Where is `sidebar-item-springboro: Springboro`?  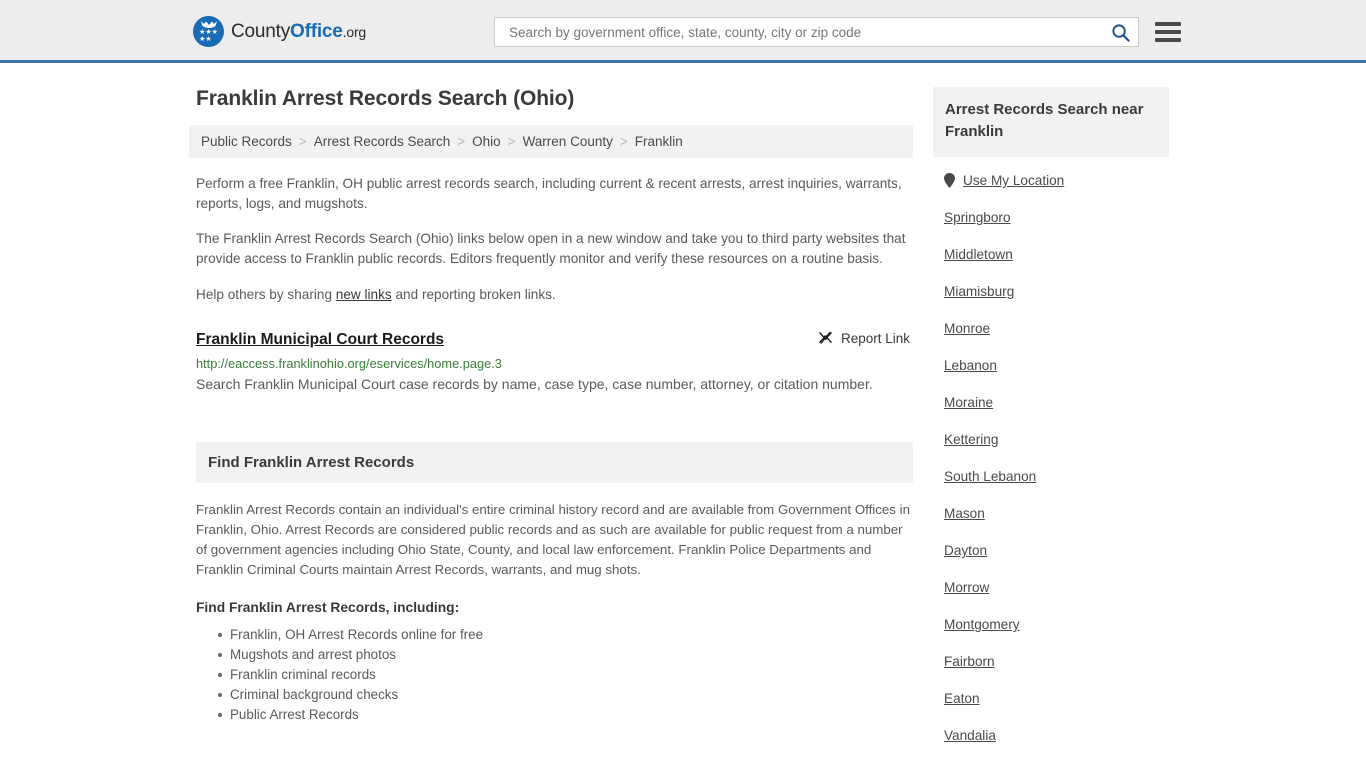 sidebar-item-springboro: Springboro is located at coordinates (1051, 217).